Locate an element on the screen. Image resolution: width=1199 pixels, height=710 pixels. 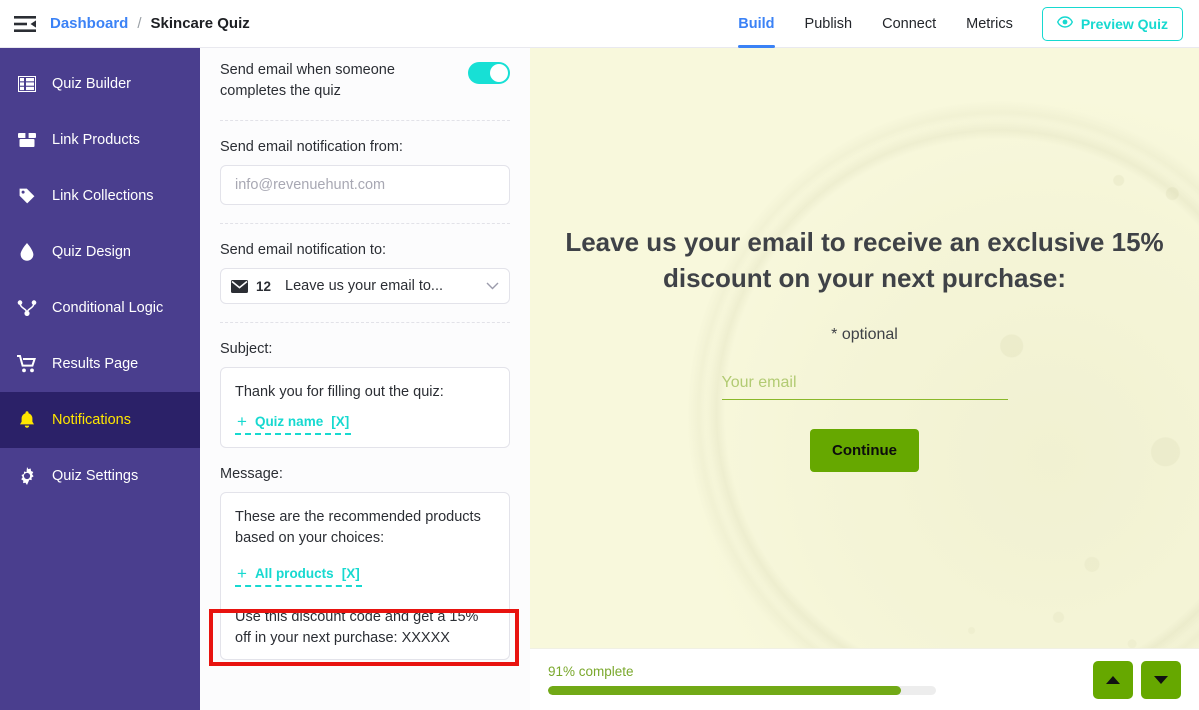
triangle-up-icon is located at coordinates (1113, 679).